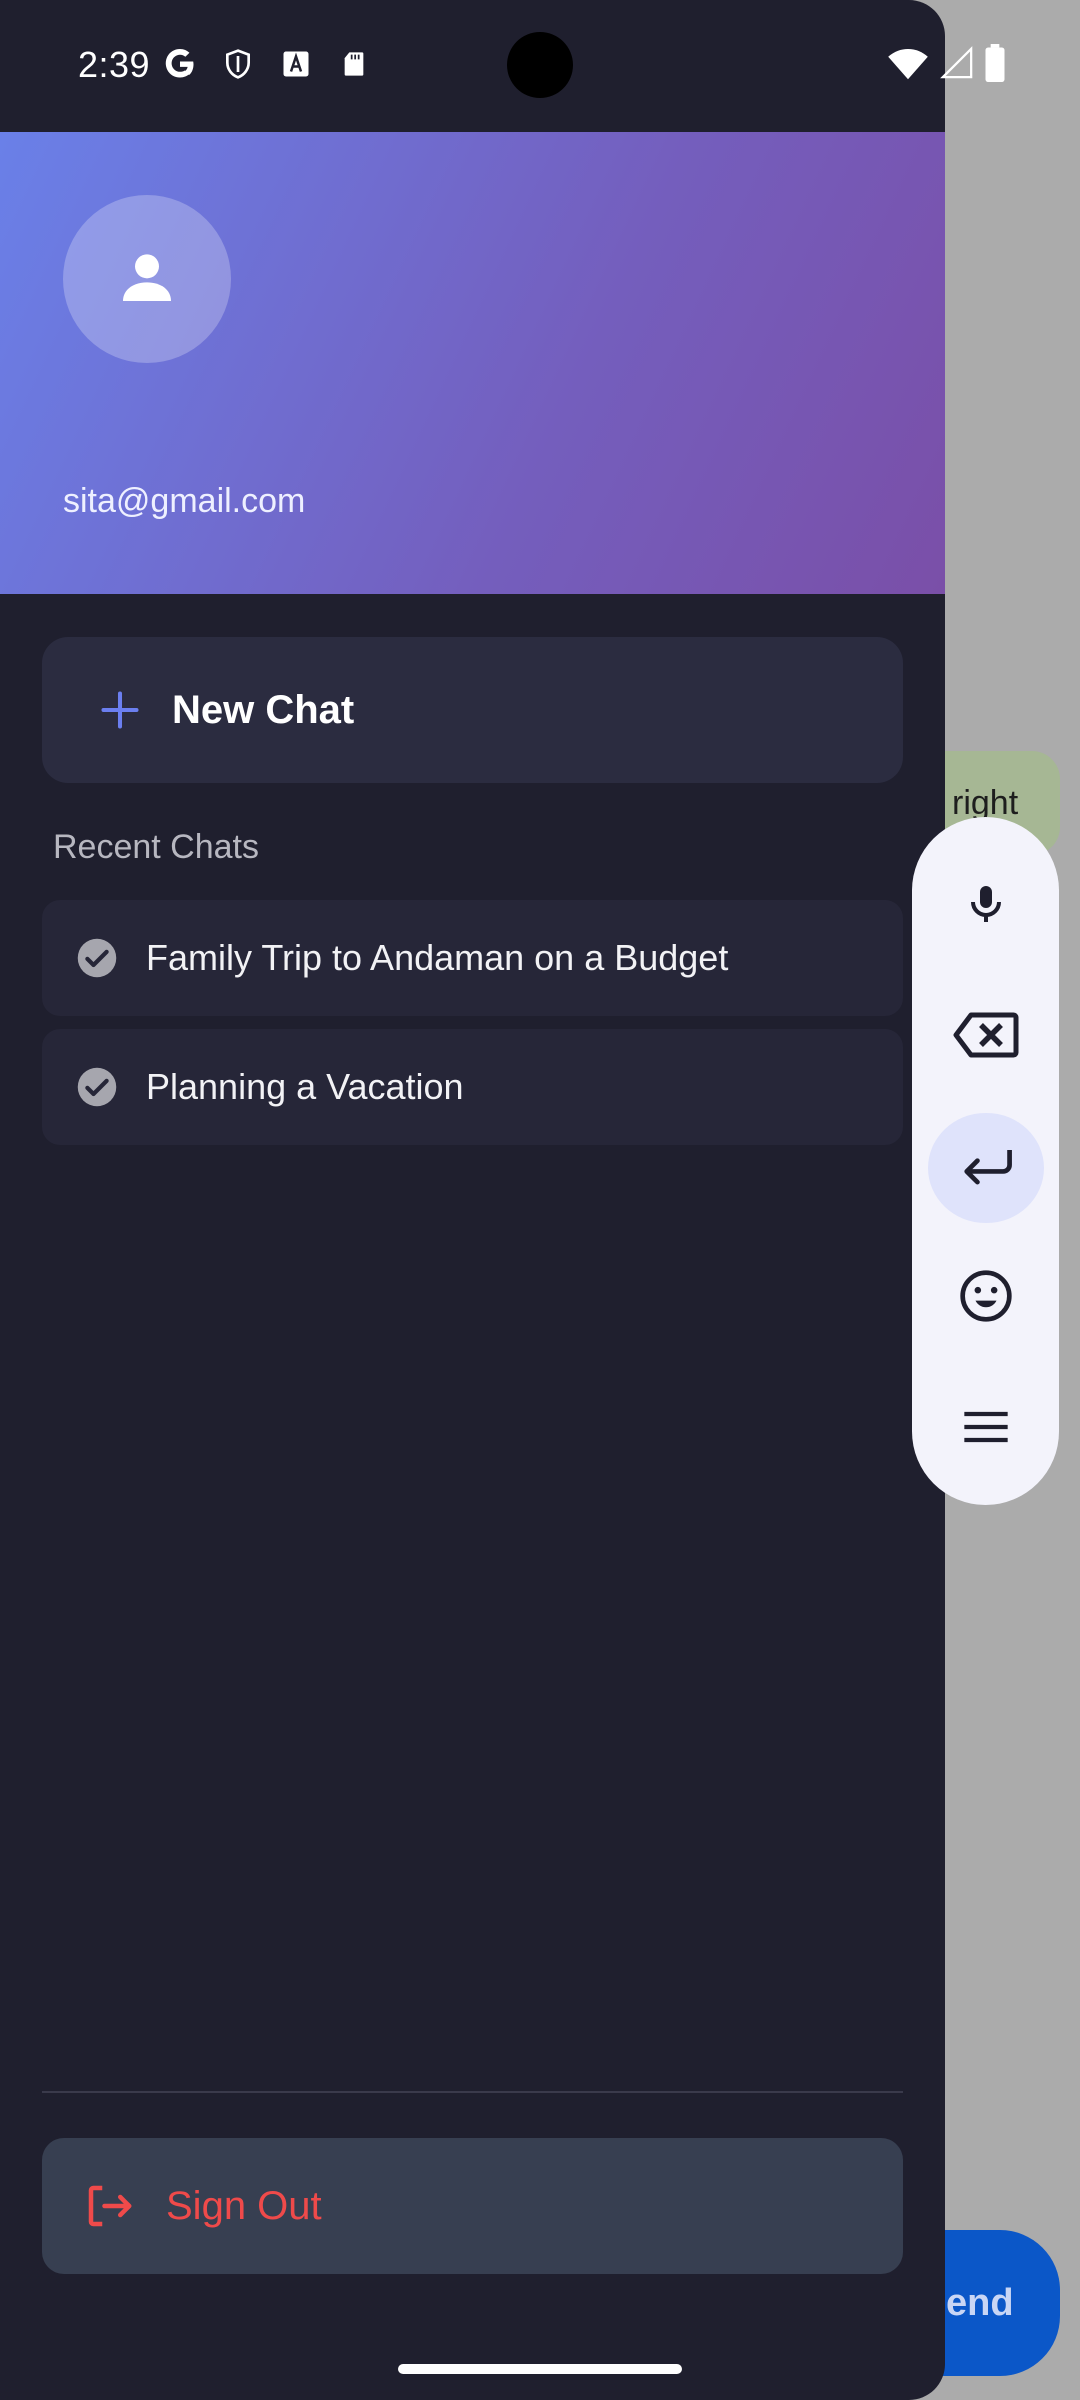  I want to click on logout-icon, so click(109, 2206).